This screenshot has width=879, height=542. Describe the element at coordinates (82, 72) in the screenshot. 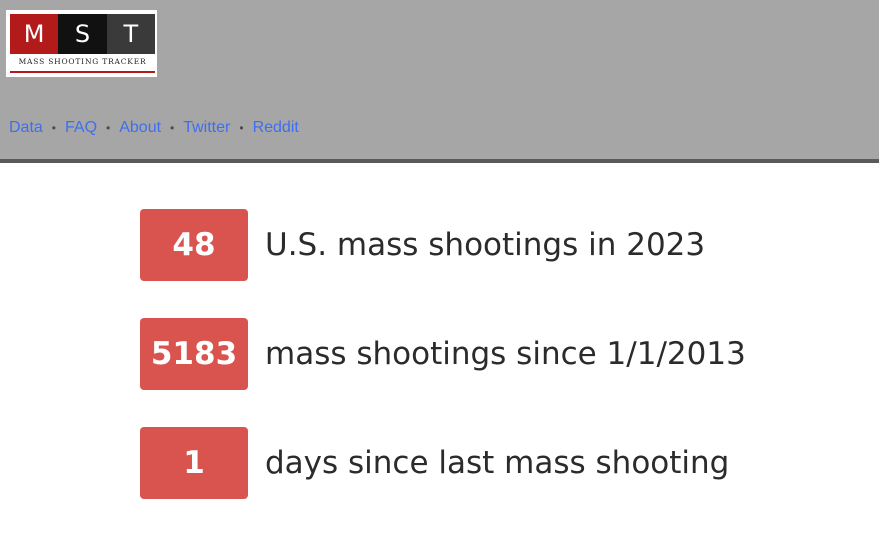

I see `logo-underline` at that location.